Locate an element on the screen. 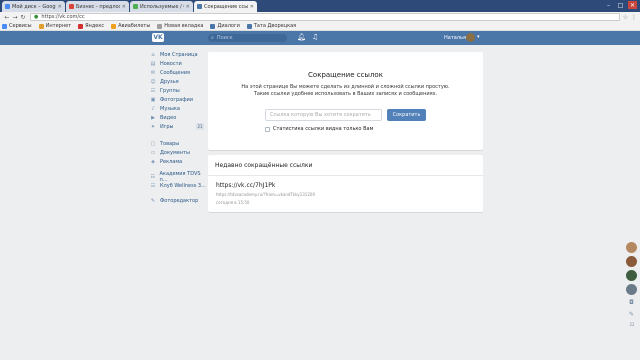 The height and width of the screenshot is (360, 640). sidebar-item-messages: ✉ Сообщения is located at coordinates (178, 73).